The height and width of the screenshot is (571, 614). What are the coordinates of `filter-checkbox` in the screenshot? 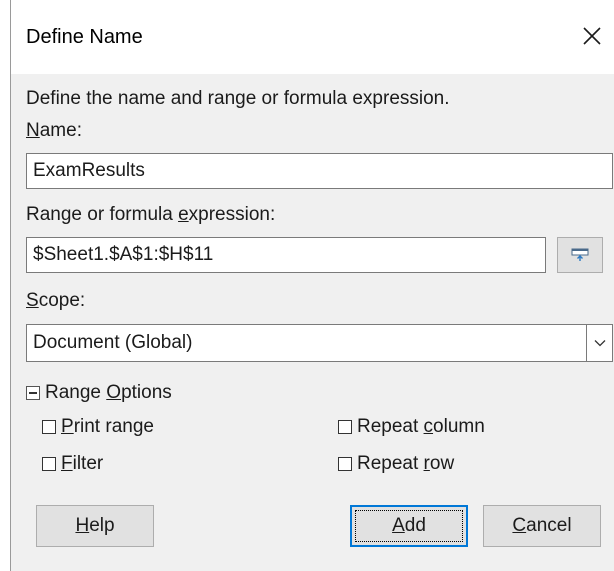 It's located at (49, 464).